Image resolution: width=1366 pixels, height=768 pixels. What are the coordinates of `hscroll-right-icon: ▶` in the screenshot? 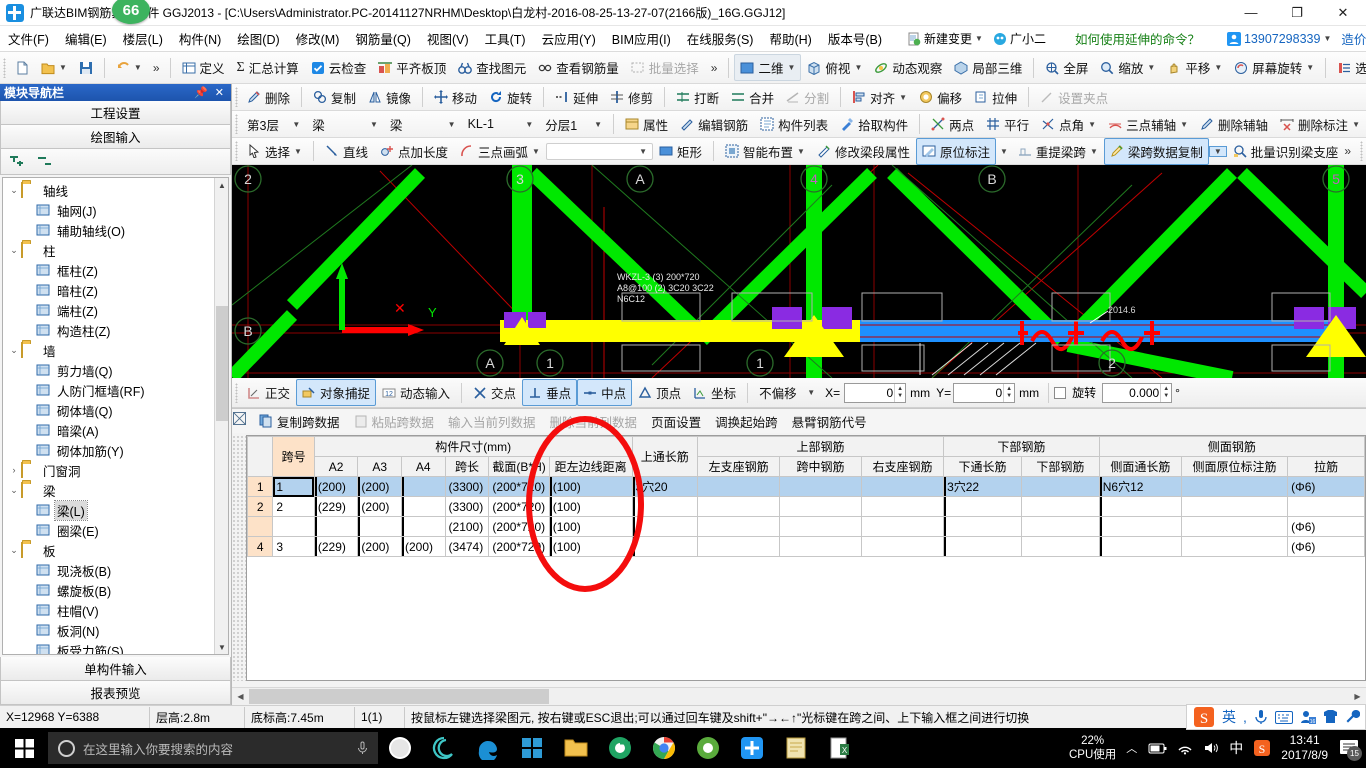 It's located at (1357, 696).